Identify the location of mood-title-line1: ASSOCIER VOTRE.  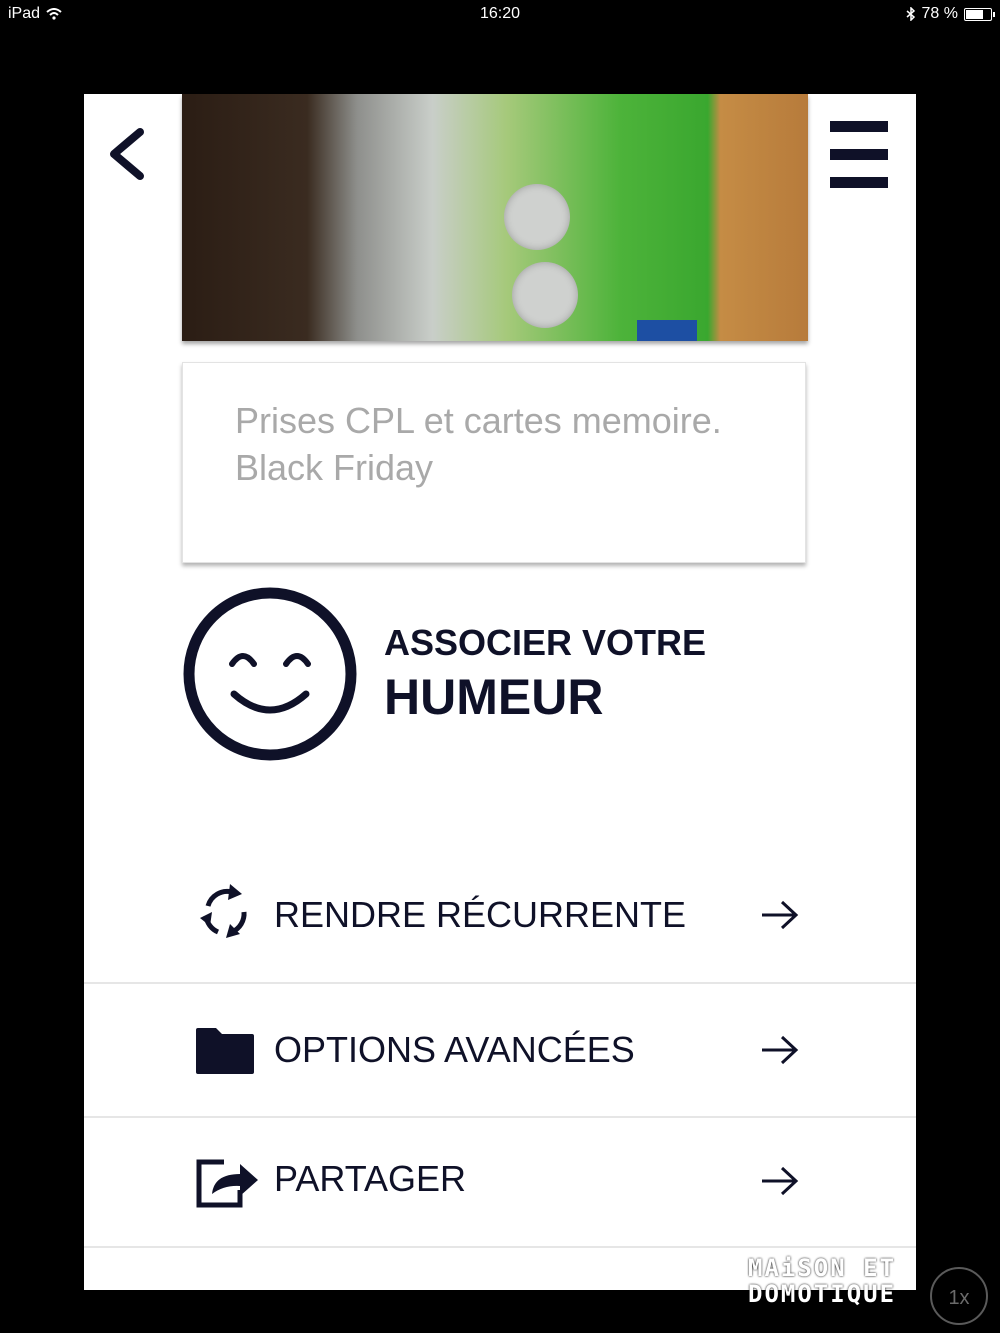
(545, 642).